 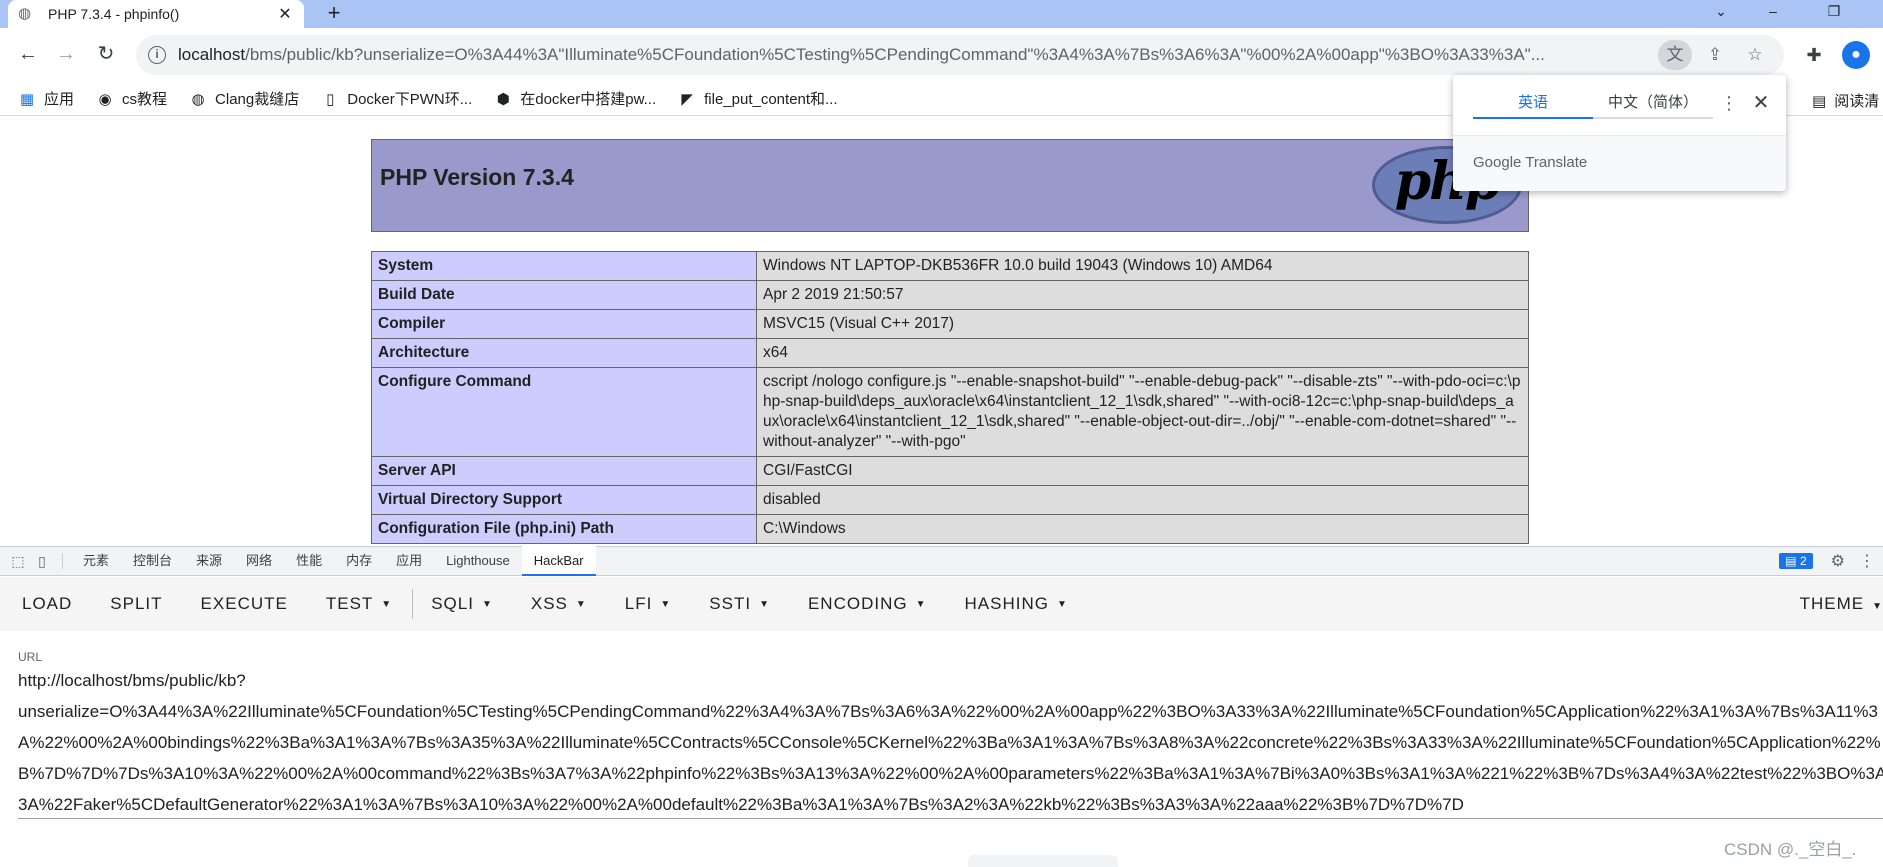 I want to click on inspect-element-icon: ⬚, so click(x=18, y=561).